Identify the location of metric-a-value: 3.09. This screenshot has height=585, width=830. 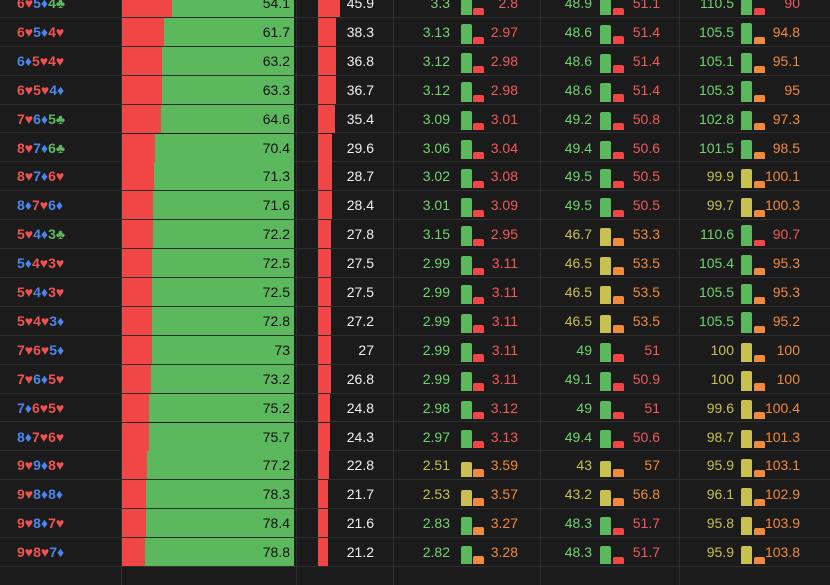
(436, 118).